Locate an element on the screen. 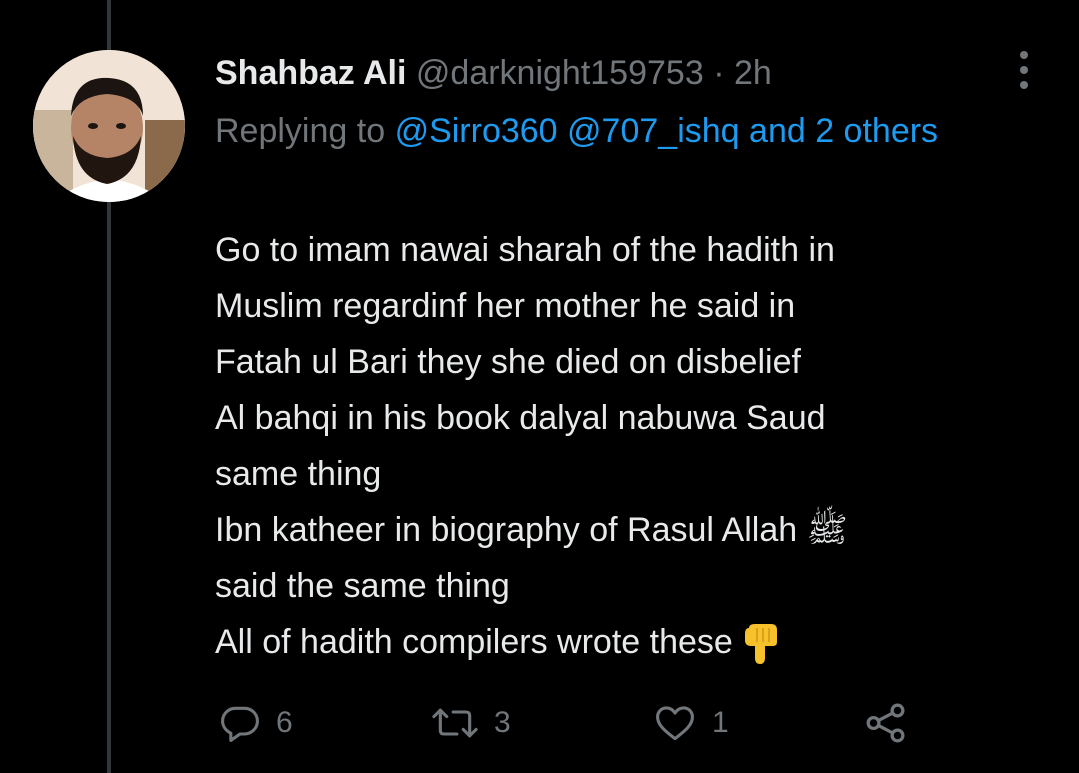  share-icon is located at coordinates (885, 723).